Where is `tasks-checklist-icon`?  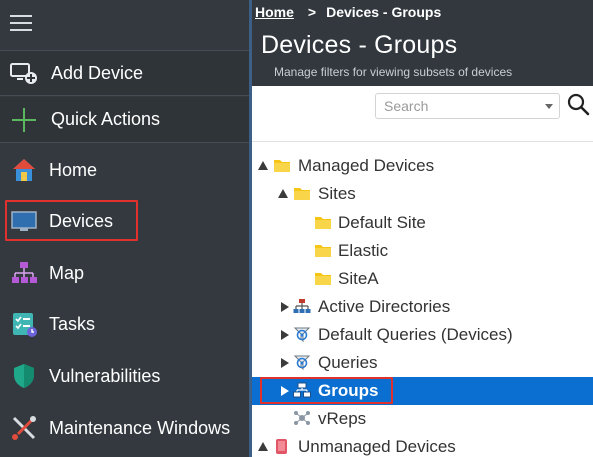
tasks-checklist-icon is located at coordinates (24, 324).